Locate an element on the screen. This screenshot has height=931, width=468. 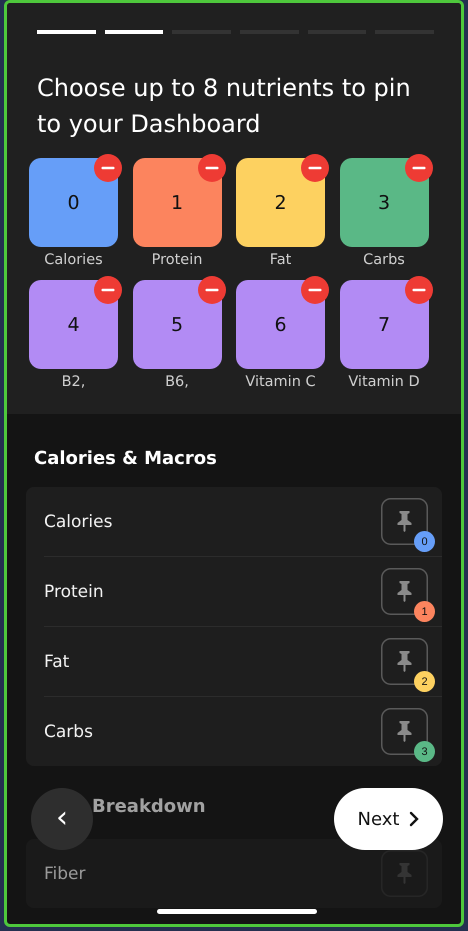
tile-label: B6, is located at coordinates (177, 382).